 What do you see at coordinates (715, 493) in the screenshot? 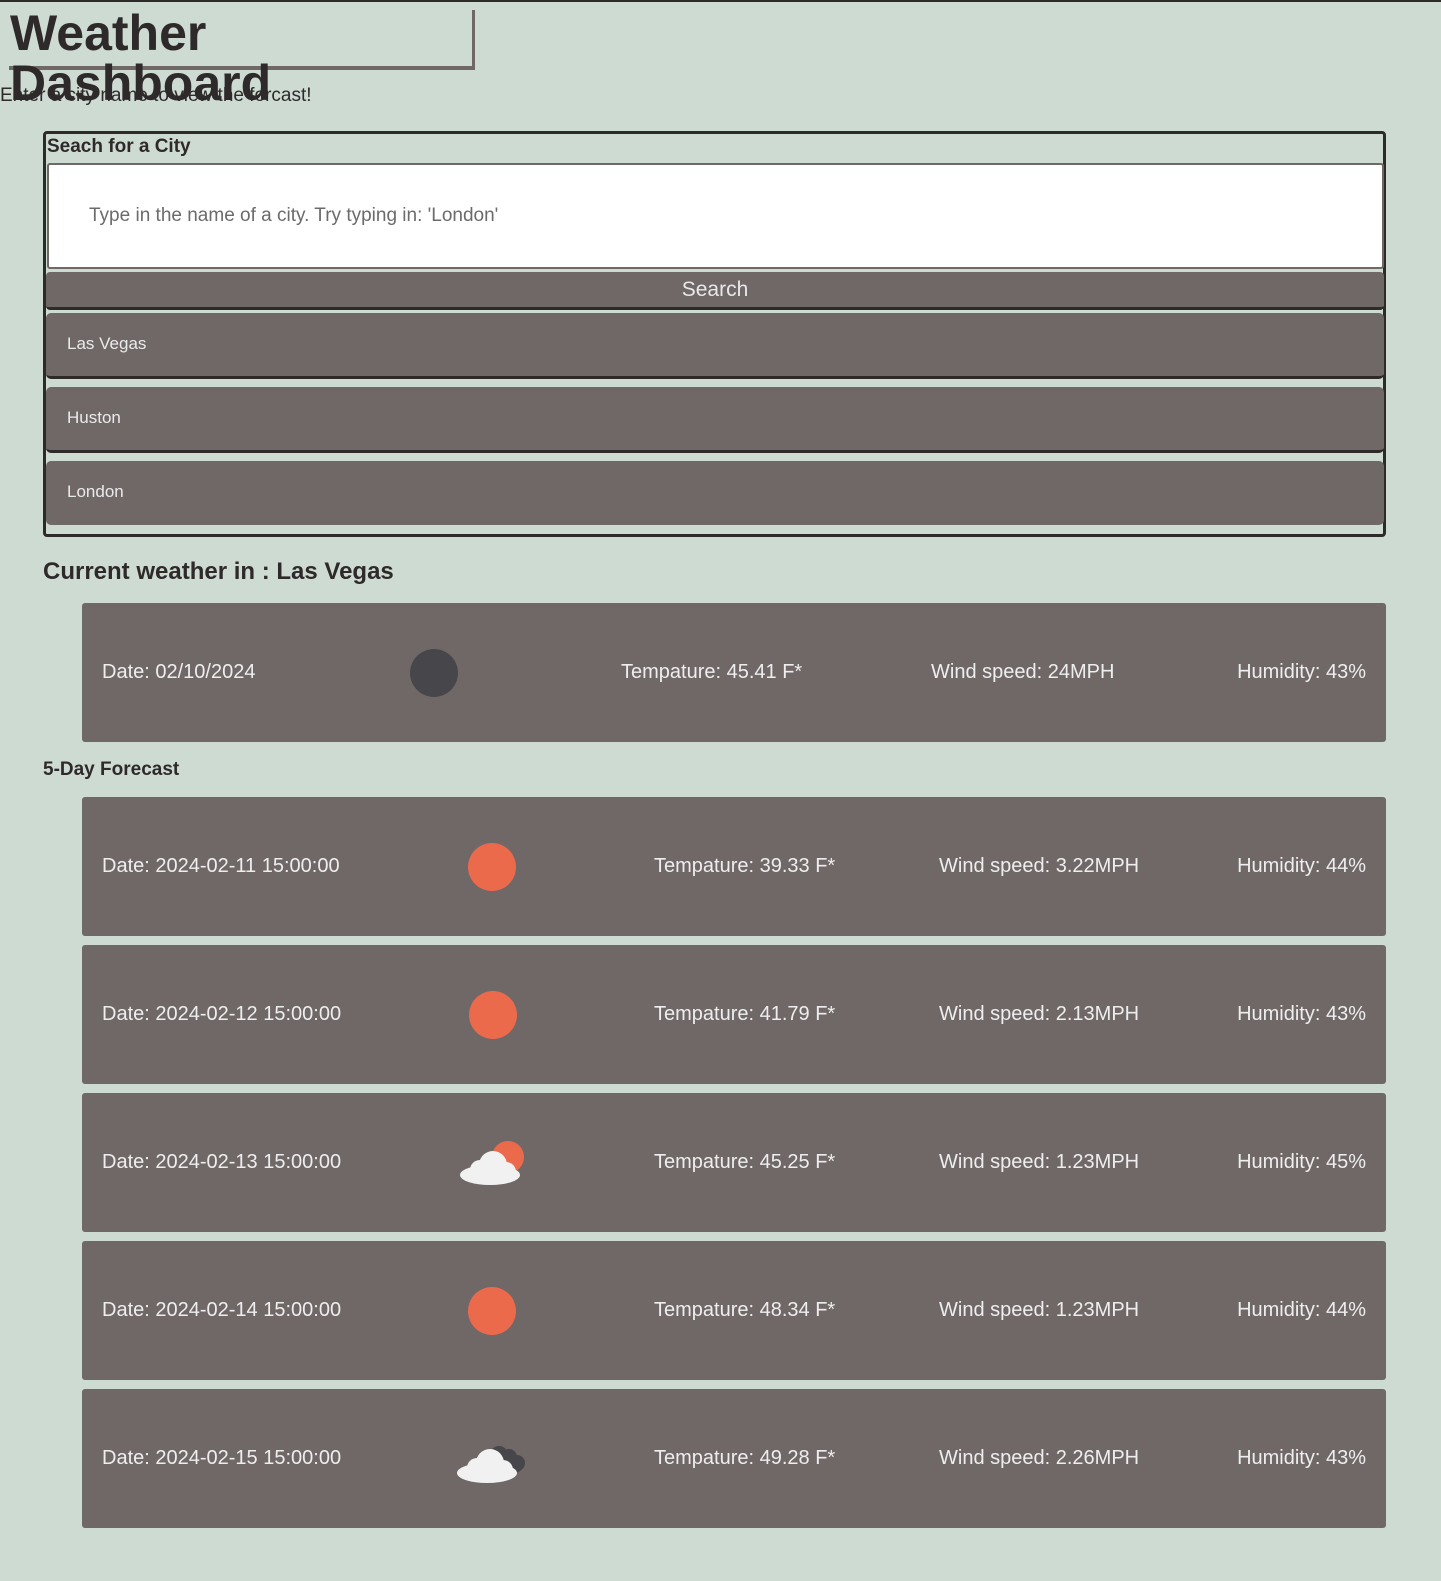
I see `history-item-london: London` at bounding box center [715, 493].